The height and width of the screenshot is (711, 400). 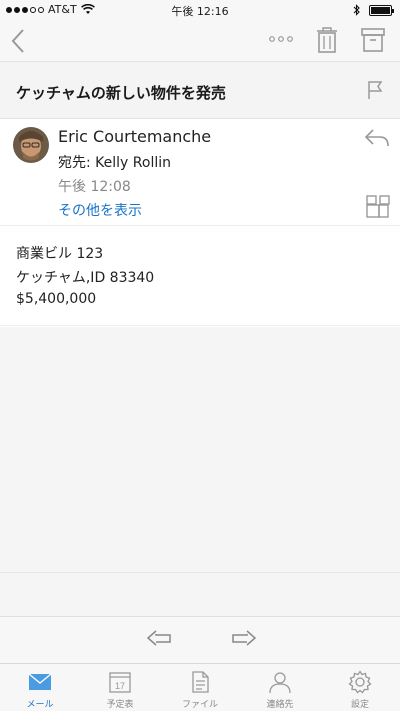 I want to click on more-icon, so click(x=281, y=39).